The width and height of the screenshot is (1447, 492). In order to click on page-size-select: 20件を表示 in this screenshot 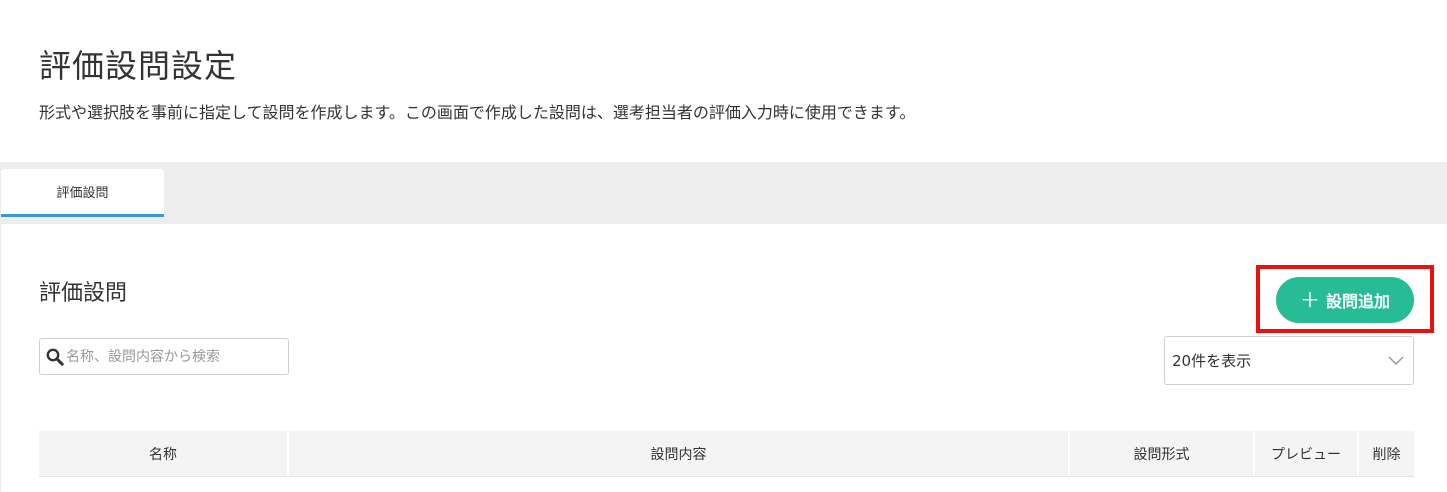, I will do `click(1289, 360)`.